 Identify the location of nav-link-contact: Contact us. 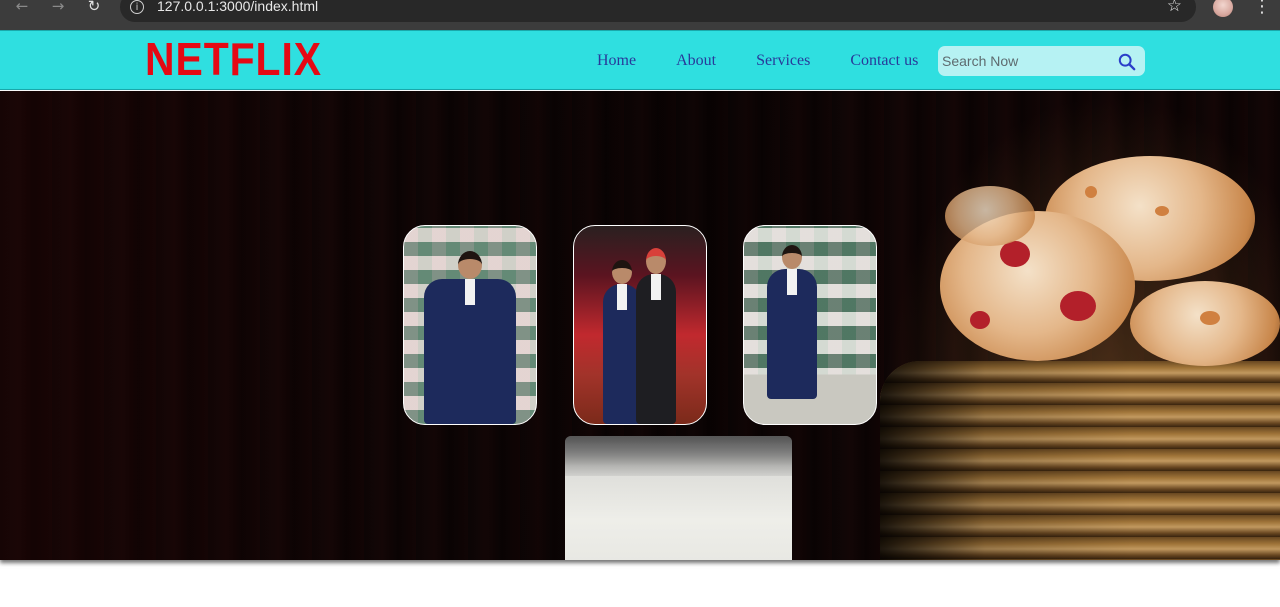
(884, 61).